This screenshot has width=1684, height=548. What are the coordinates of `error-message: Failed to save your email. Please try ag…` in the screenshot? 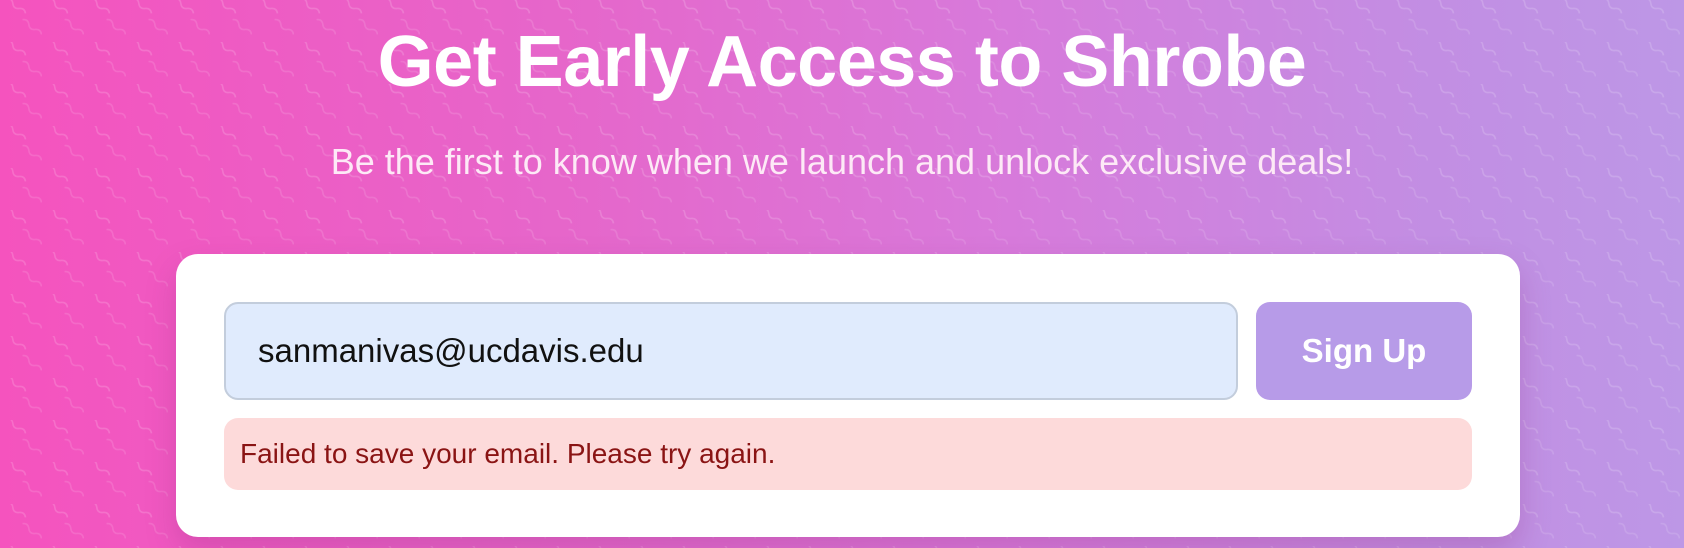 It's located at (508, 453).